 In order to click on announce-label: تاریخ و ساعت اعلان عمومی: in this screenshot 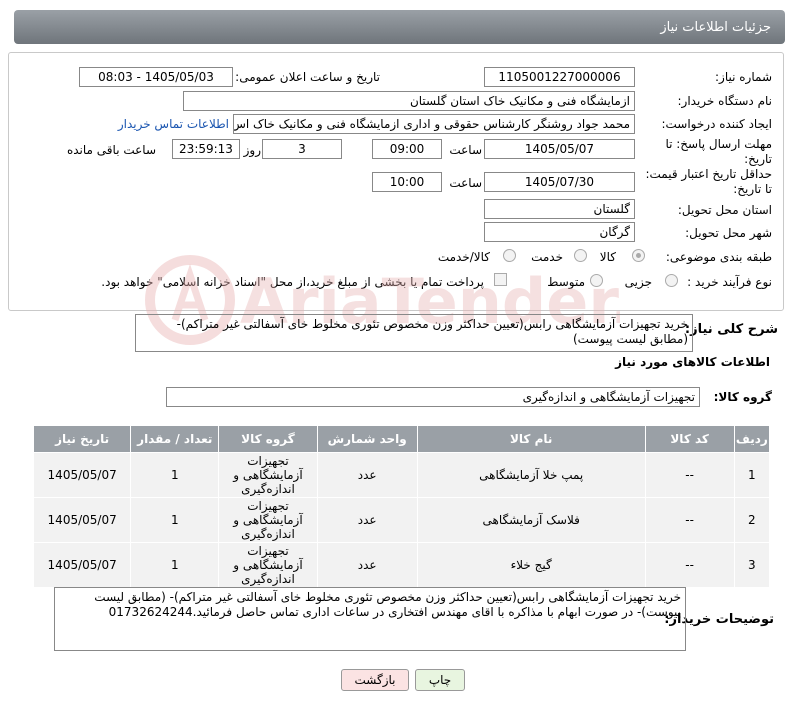, I will do `click(307, 77)`.